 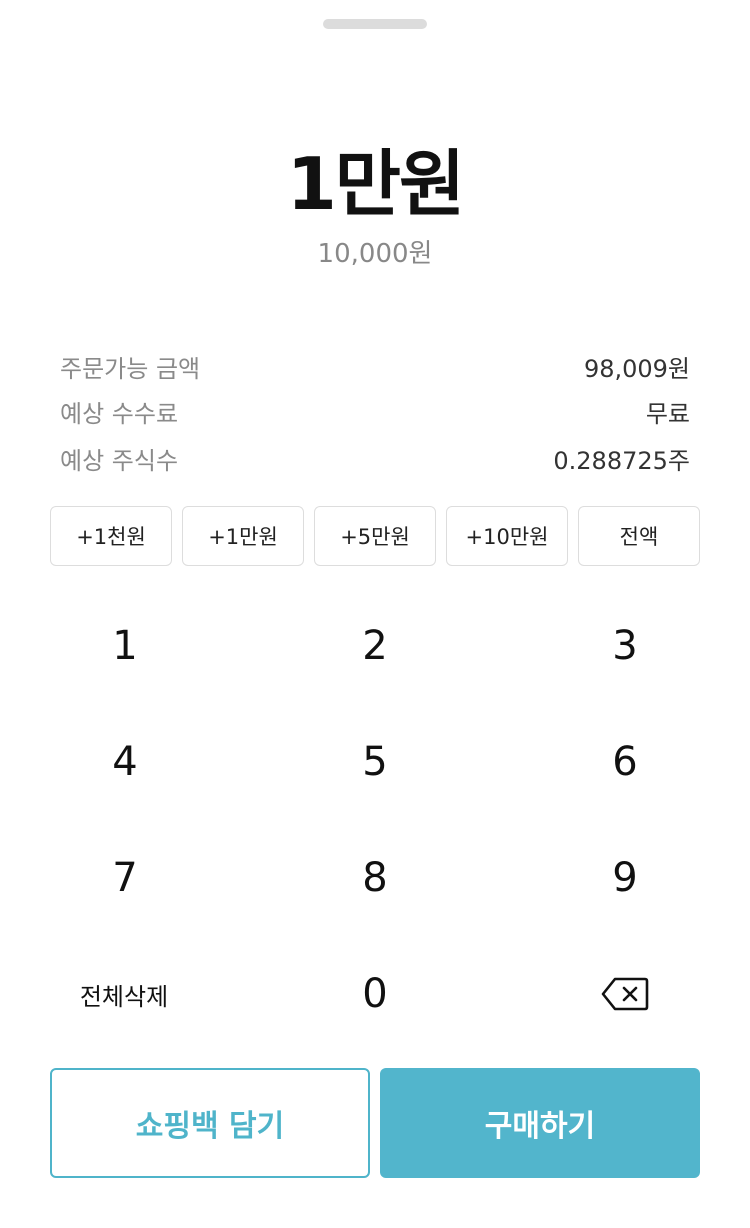 What do you see at coordinates (625, 646) in the screenshot?
I see `key-3: 3` at bounding box center [625, 646].